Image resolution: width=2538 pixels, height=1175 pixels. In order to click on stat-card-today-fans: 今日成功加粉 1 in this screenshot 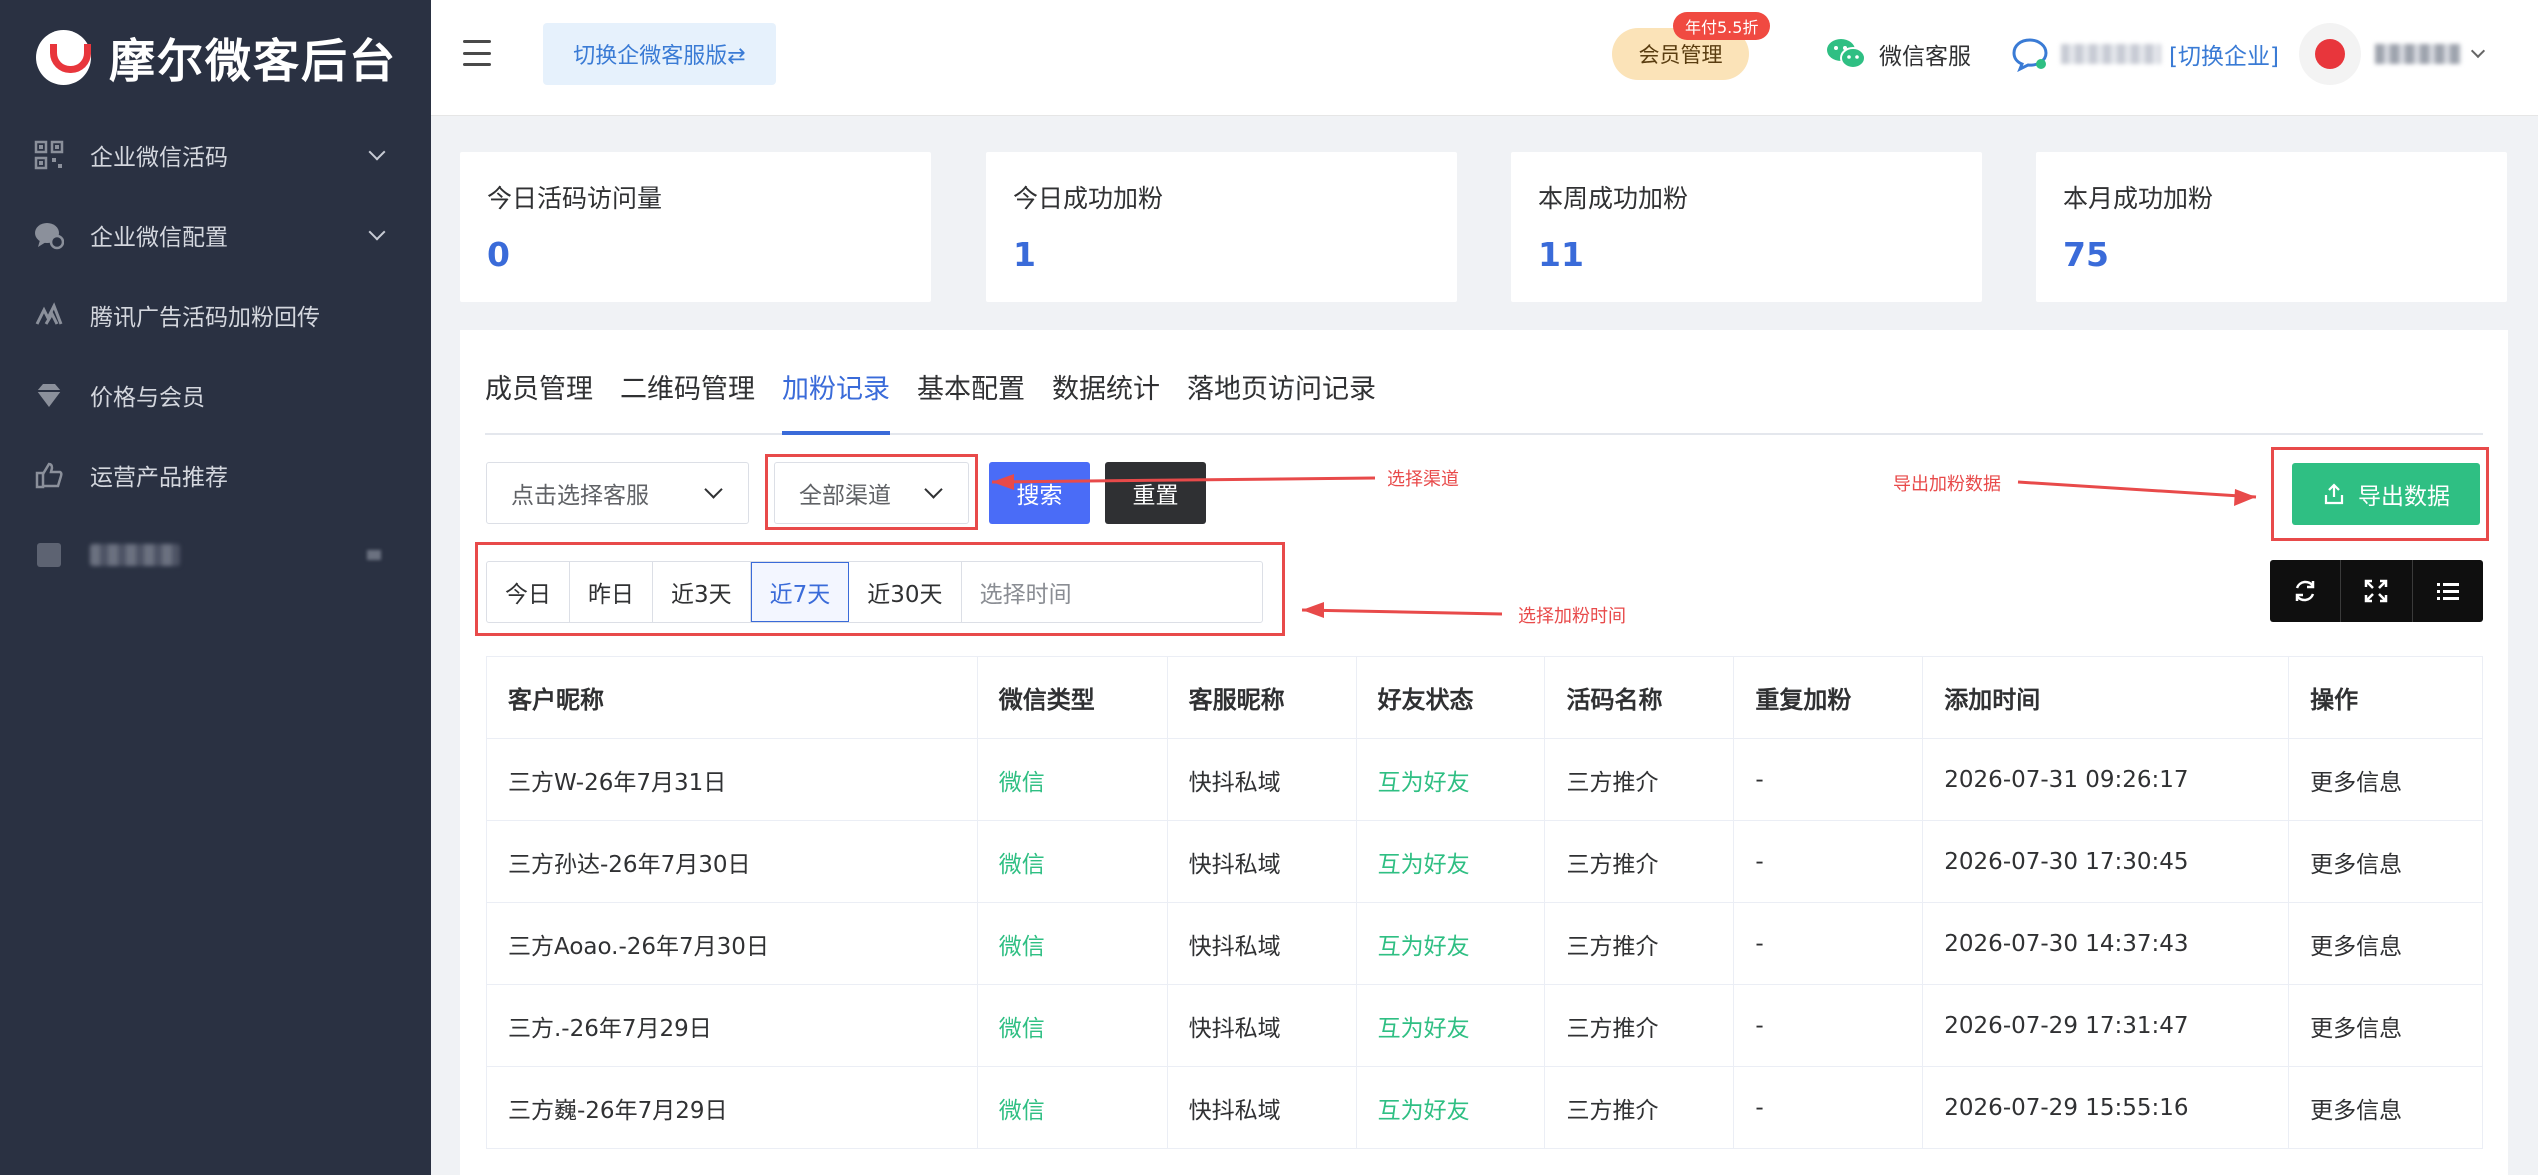, I will do `click(1221, 227)`.